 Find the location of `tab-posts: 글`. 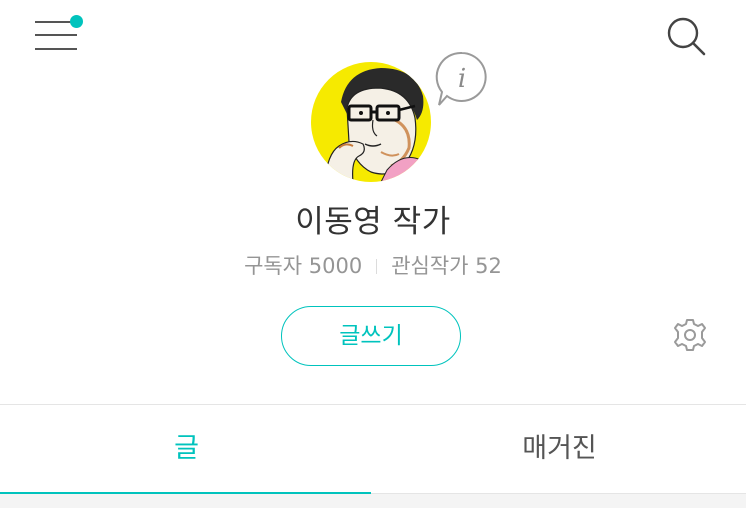

tab-posts: 글 is located at coordinates (186, 449).